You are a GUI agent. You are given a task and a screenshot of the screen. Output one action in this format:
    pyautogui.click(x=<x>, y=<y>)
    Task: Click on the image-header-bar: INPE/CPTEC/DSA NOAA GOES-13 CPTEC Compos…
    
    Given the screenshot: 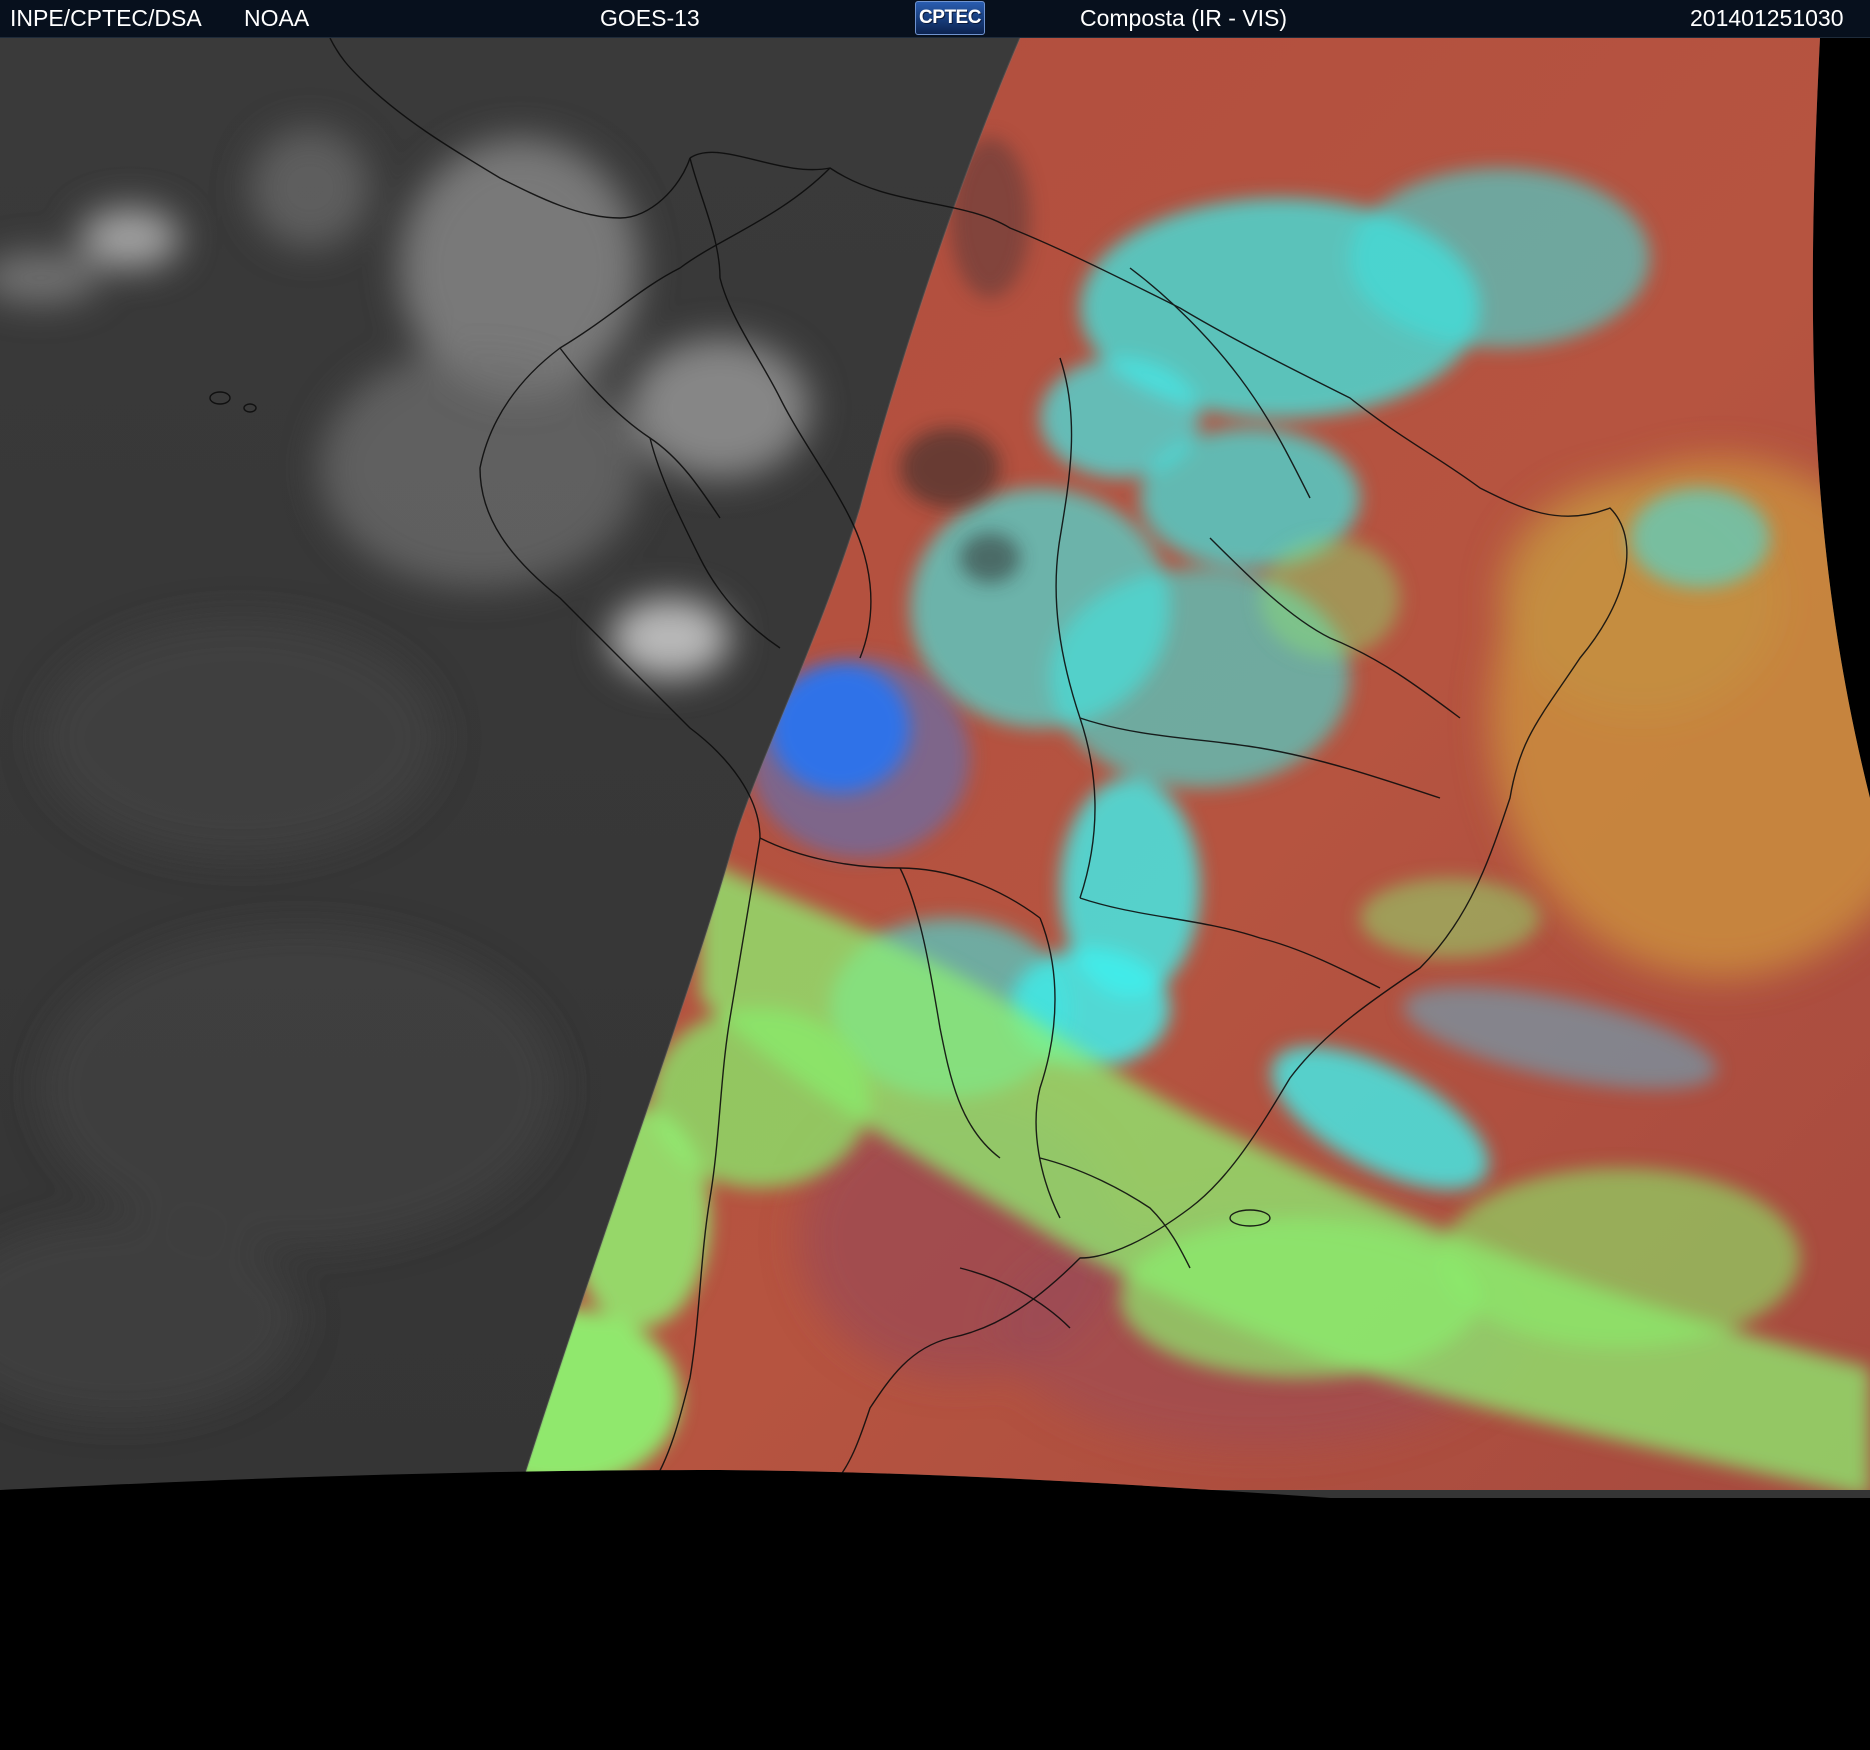 What is the action you would take?
    pyautogui.click(x=935, y=19)
    